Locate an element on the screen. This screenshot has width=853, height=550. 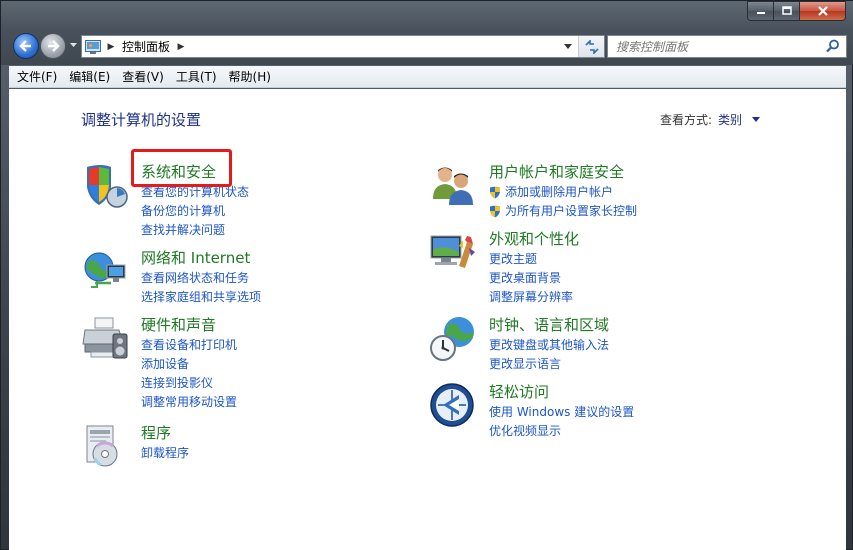
link-uninstall-program: 卸载程序 is located at coordinates (165, 453).